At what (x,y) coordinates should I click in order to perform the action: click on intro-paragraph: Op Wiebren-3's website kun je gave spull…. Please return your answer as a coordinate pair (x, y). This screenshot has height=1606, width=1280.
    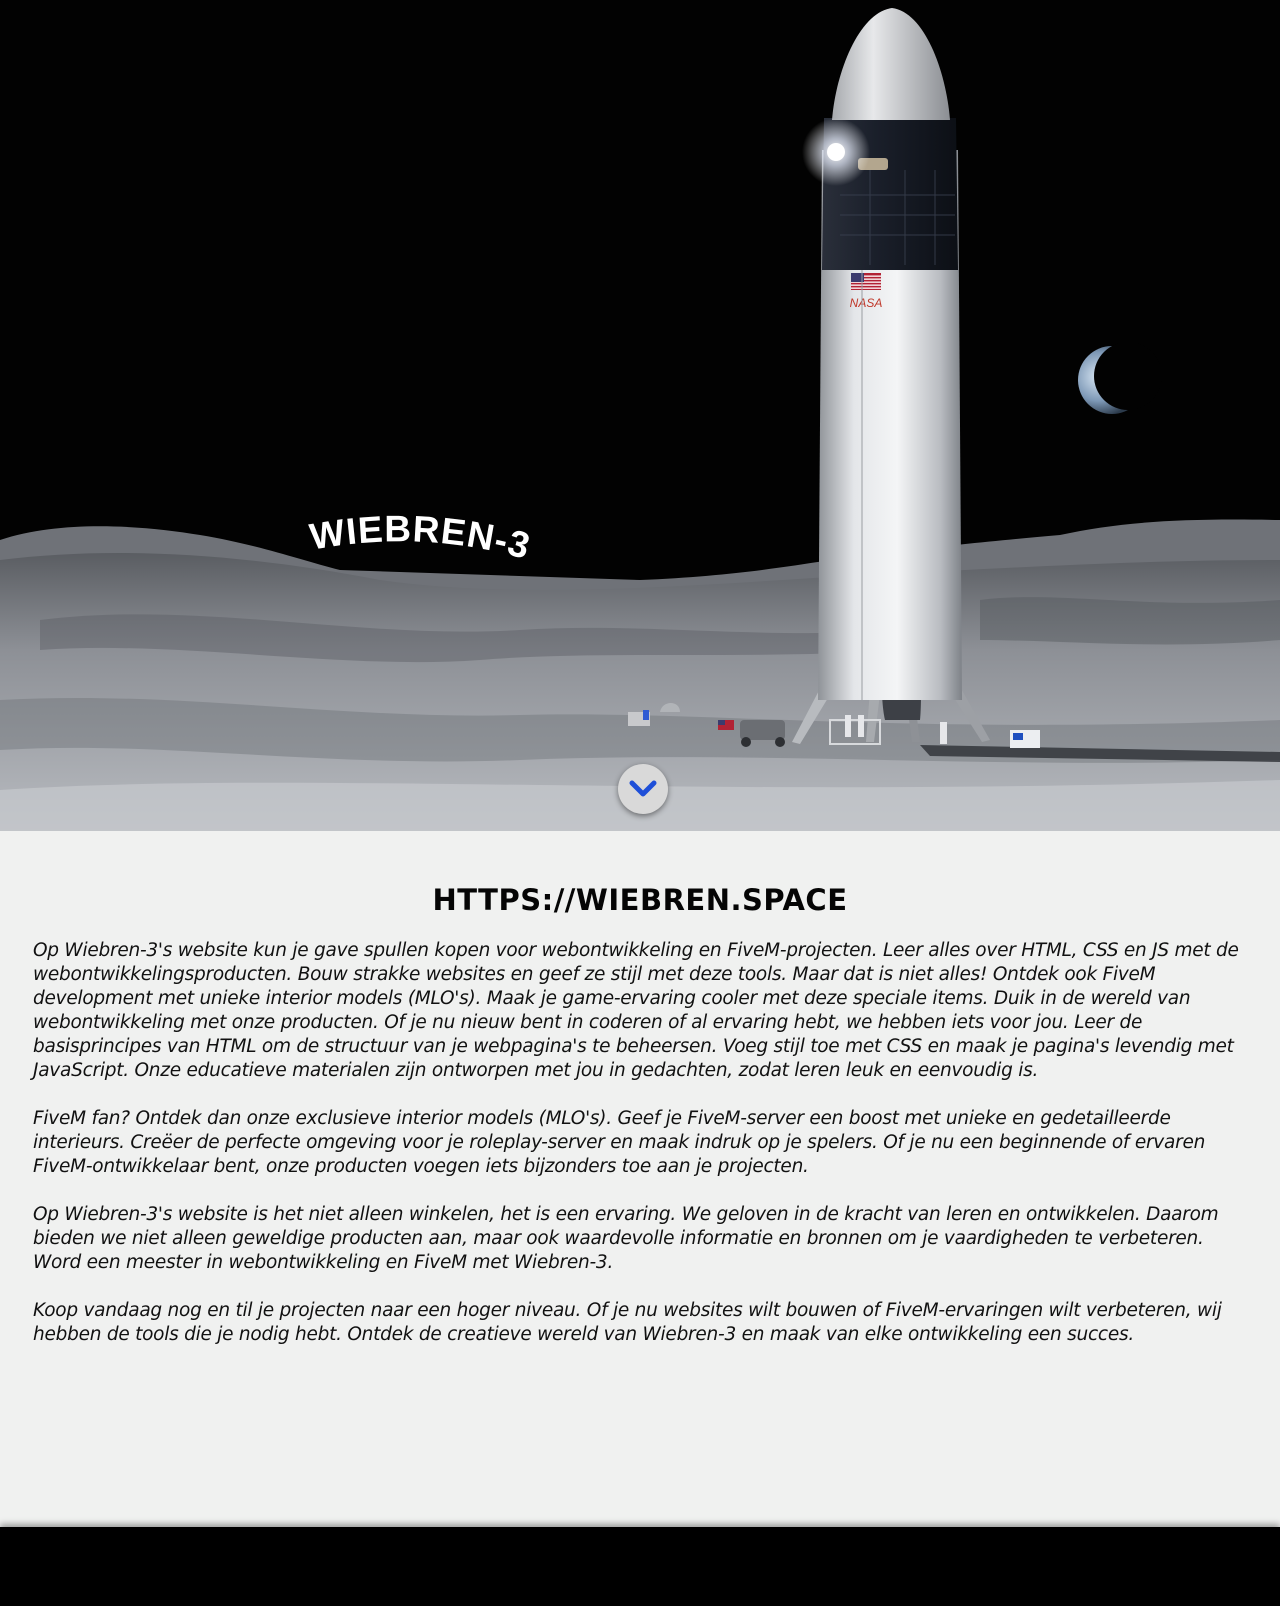
    Looking at the image, I should click on (636, 1010).